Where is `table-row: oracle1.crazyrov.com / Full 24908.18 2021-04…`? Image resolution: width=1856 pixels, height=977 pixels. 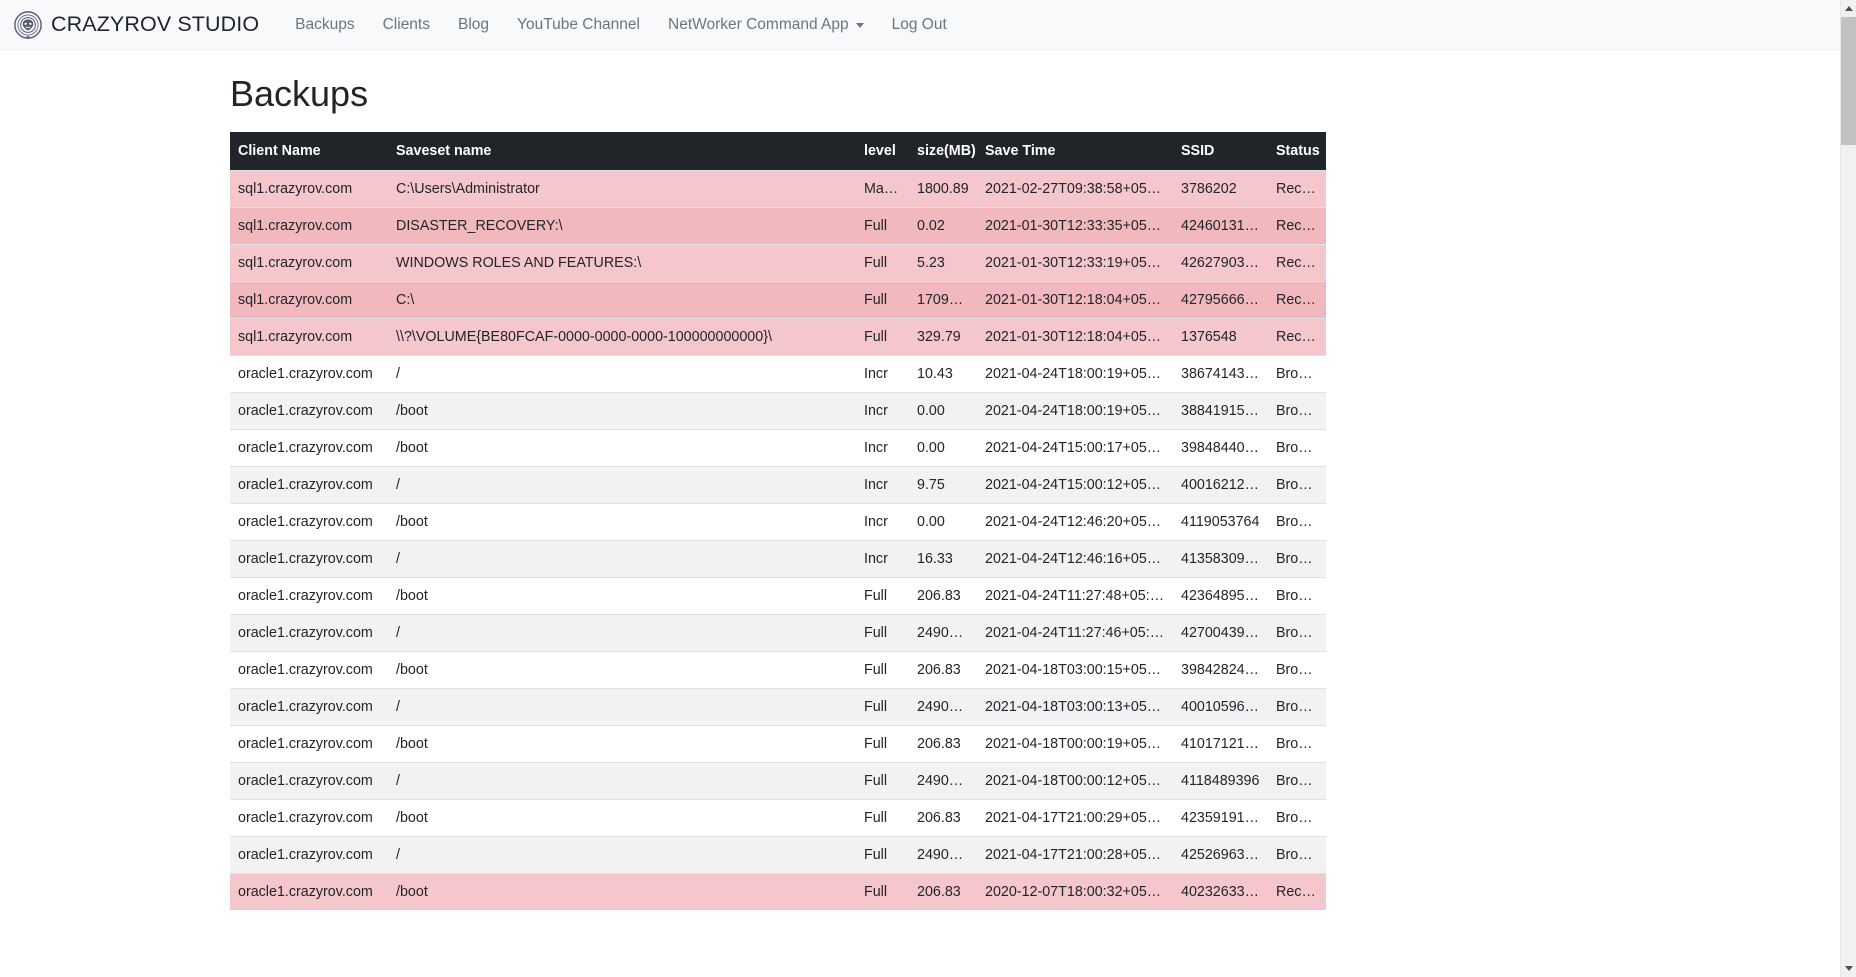 table-row: oracle1.crazyrov.com / Full 24908.18 2021-04… is located at coordinates (778, 707).